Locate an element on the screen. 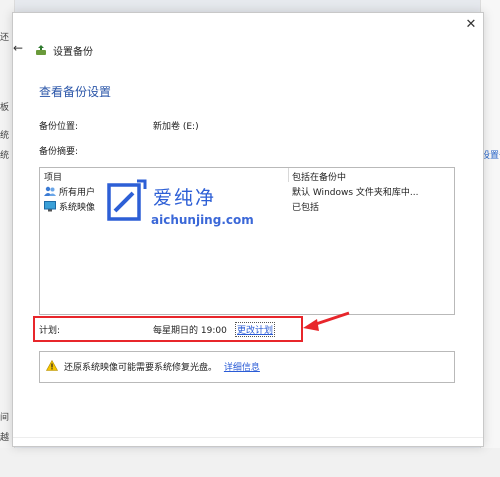  schedule-label: 计划: is located at coordinates (50, 331).